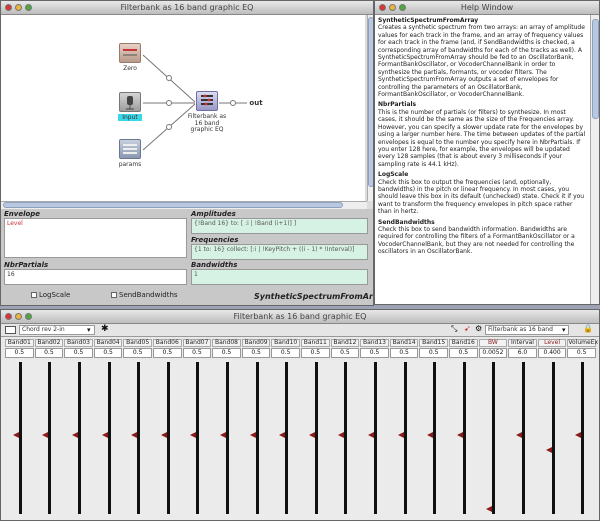  What do you see at coordinates (95, 238) in the screenshot?
I see `envelope-field: Level` at bounding box center [95, 238].